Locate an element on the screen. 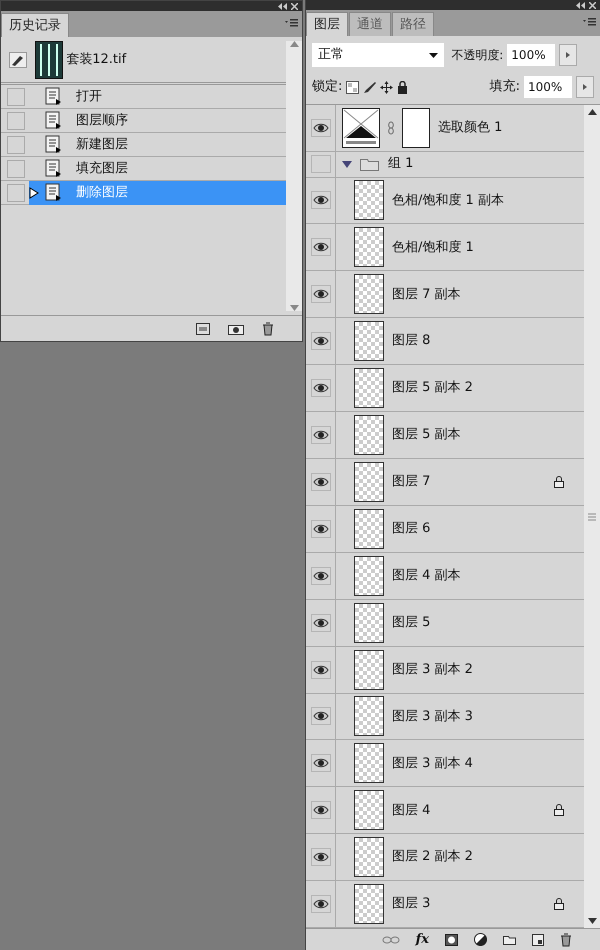 Image resolution: width=600 pixels, height=950 pixels. panel-tab: 路径 is located at coordinates (413, 24).